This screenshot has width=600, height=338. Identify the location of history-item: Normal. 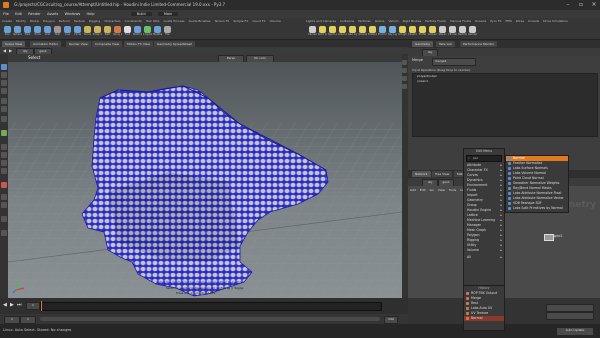
(484, 318).